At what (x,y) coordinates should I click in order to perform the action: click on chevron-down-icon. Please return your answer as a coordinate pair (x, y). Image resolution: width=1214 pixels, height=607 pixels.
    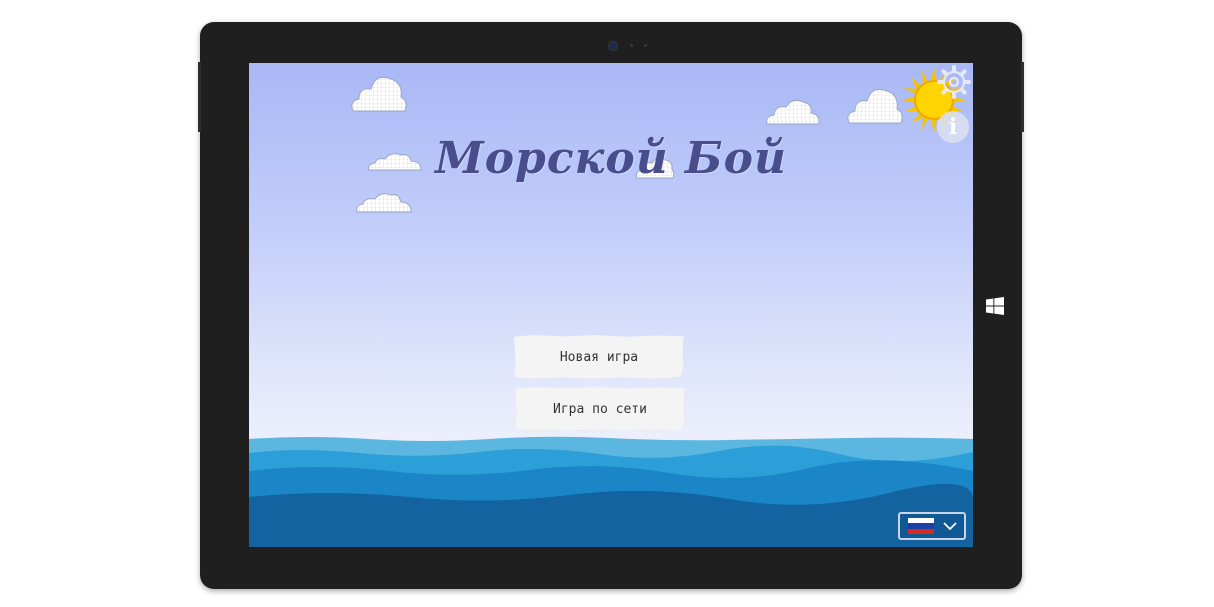
    Looking at the image, I should click on (950, 526).